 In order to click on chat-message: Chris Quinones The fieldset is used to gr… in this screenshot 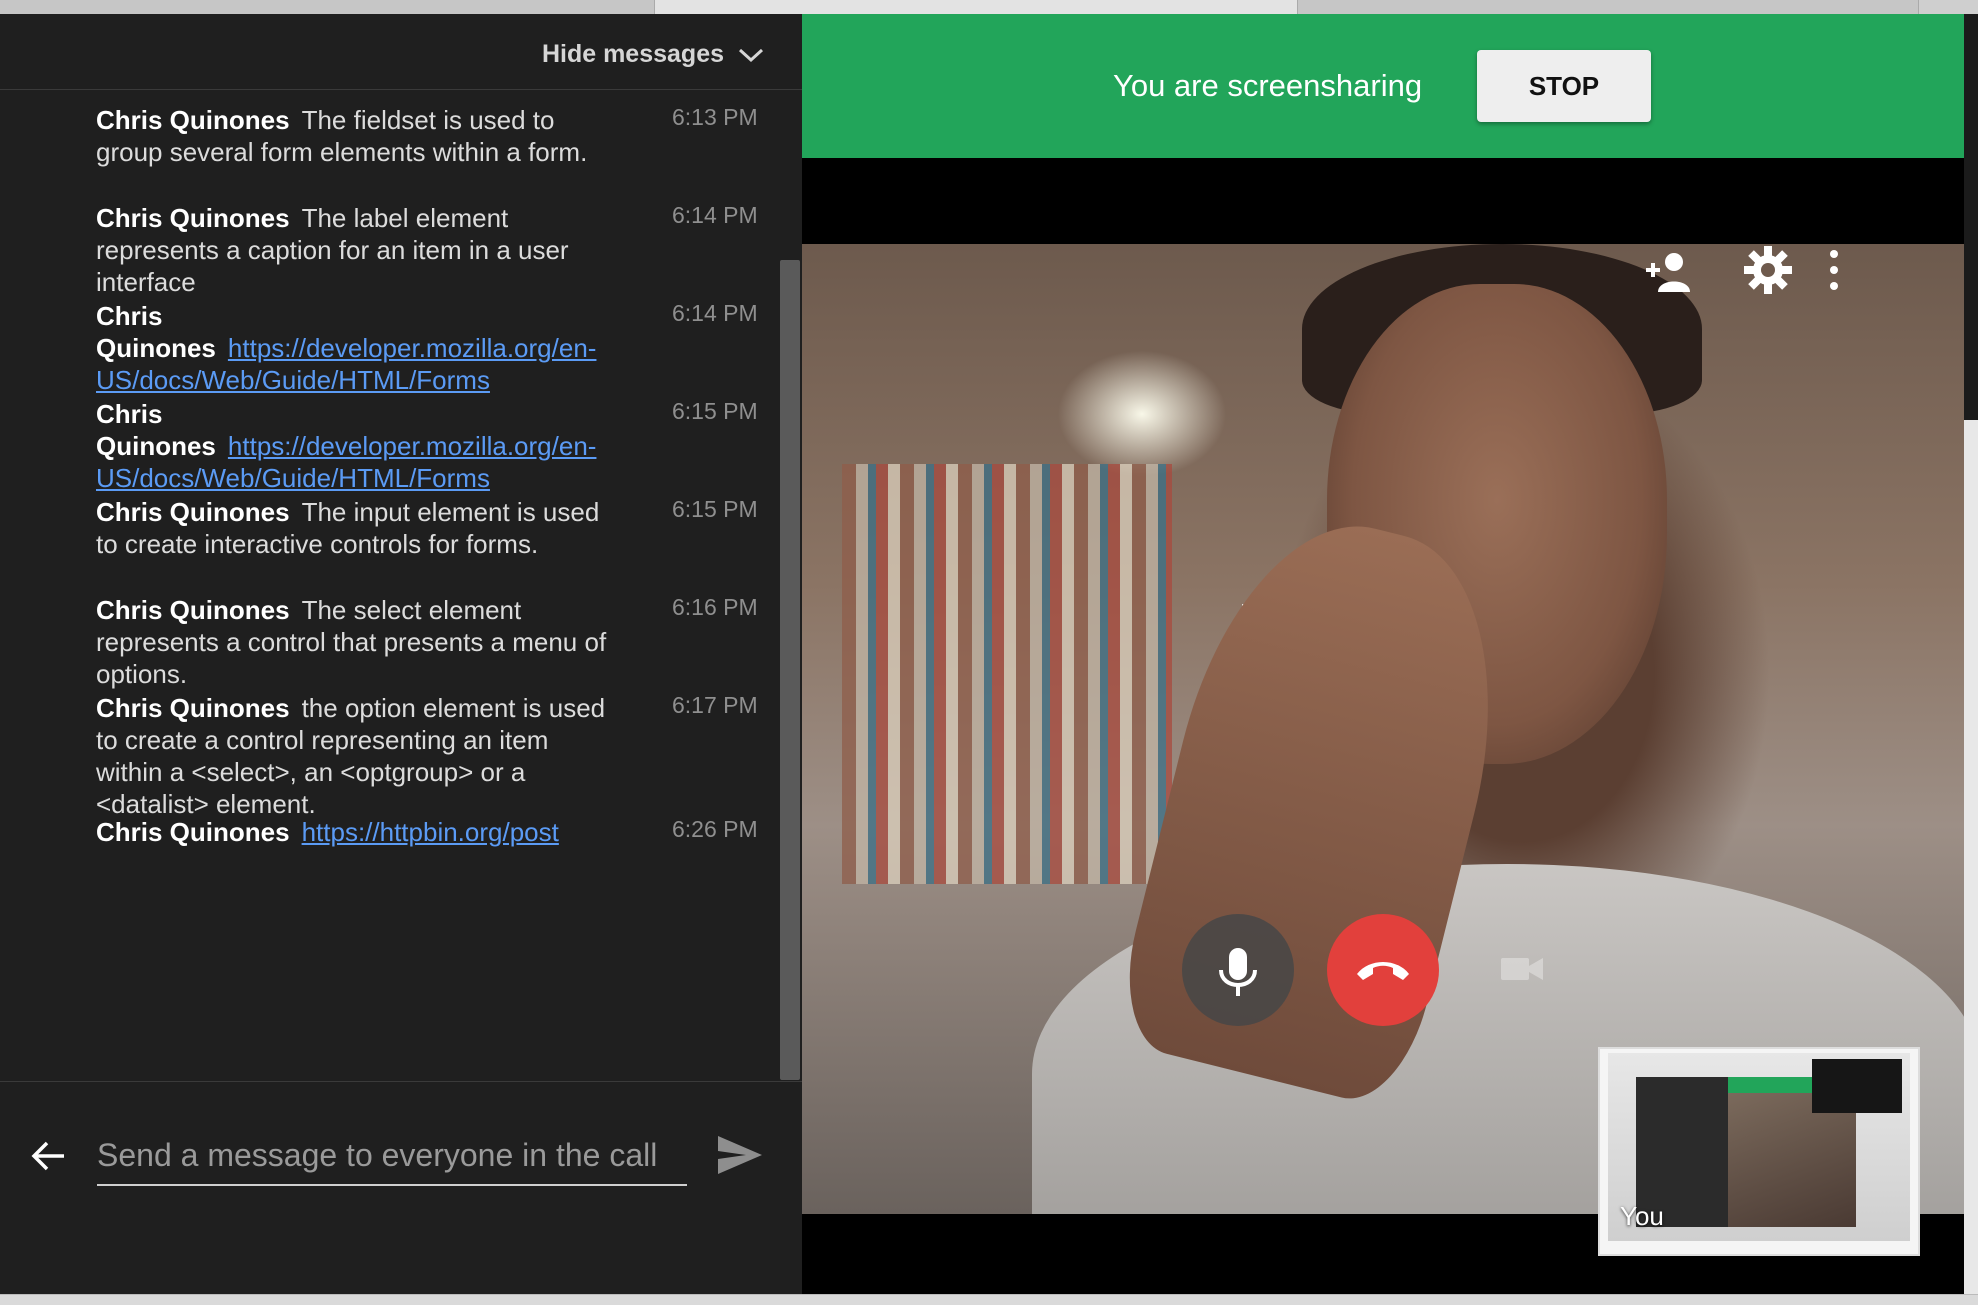, I will do `click(356, 136)`.